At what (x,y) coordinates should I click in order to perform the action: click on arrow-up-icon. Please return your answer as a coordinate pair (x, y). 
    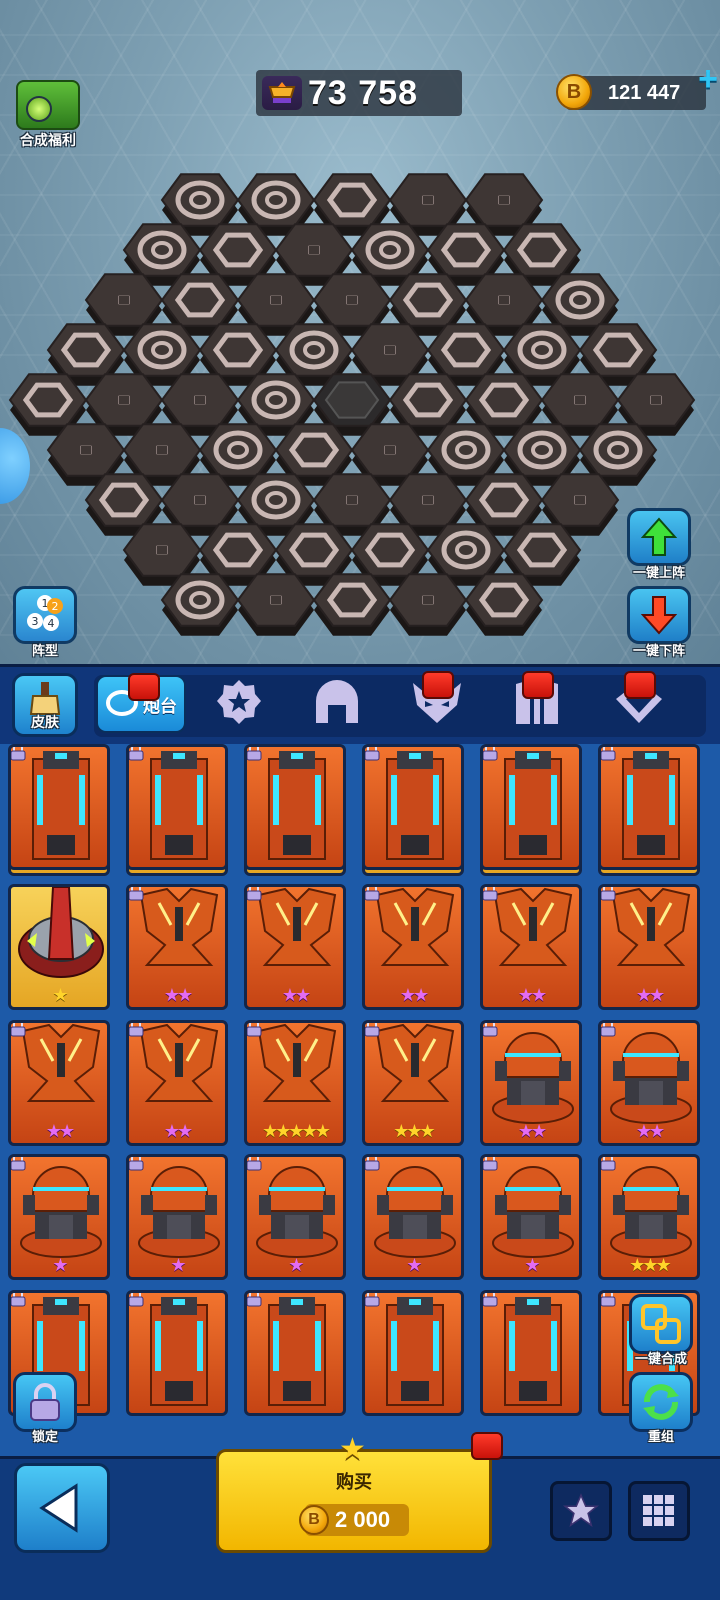
    Looking at the image, I should click on (659, 537).